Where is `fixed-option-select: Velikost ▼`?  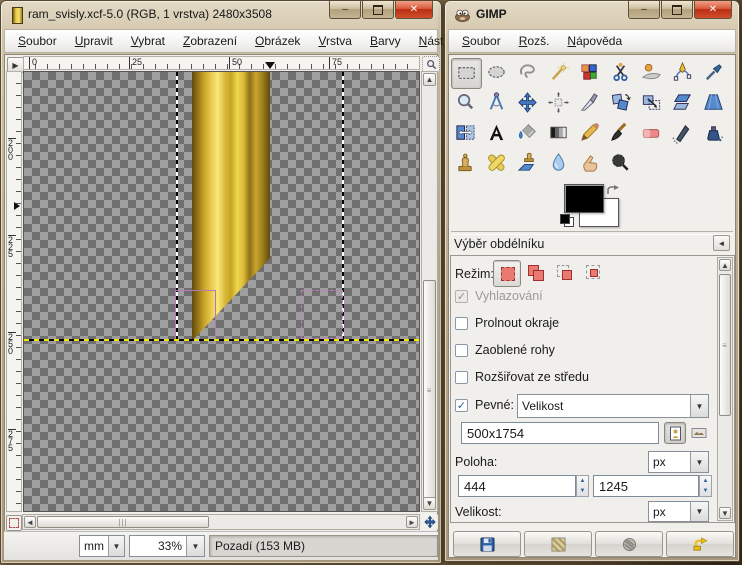
fixed-option-select: Velikost ▼ is located at coordinates (613, 406).